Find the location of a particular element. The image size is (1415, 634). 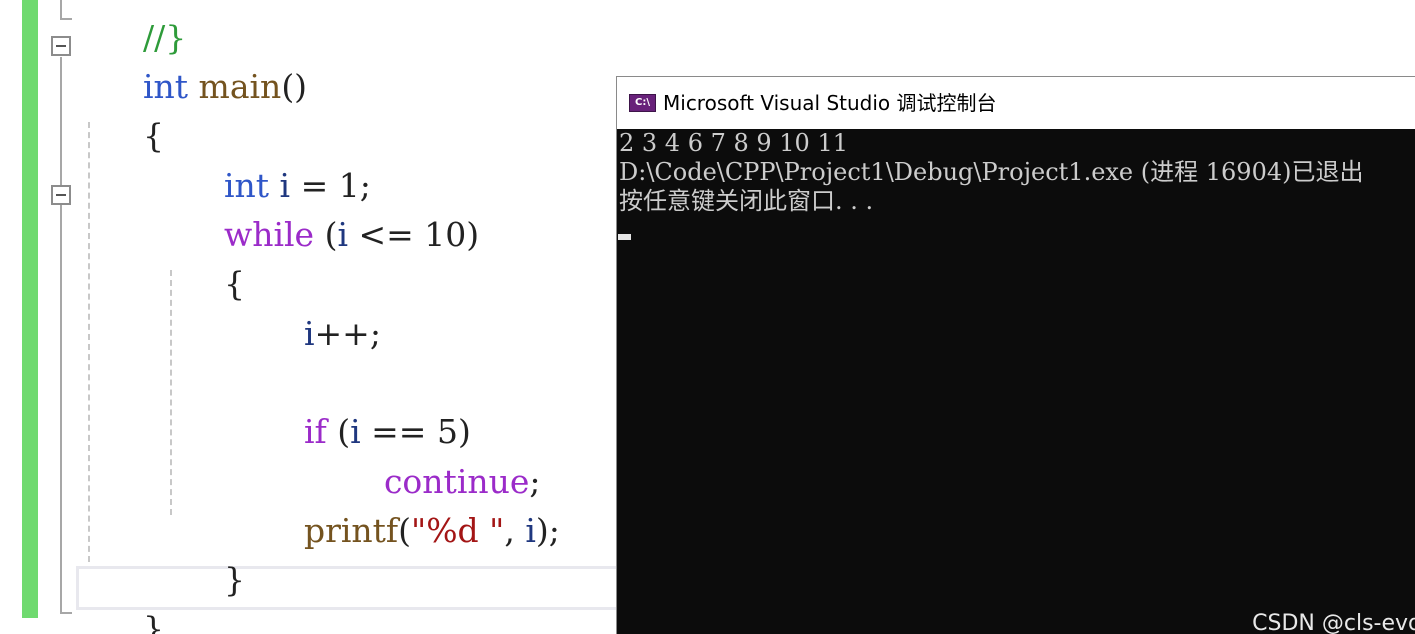

code-line-printf: printf("%d ", i); is located at coordinates (400, 510).